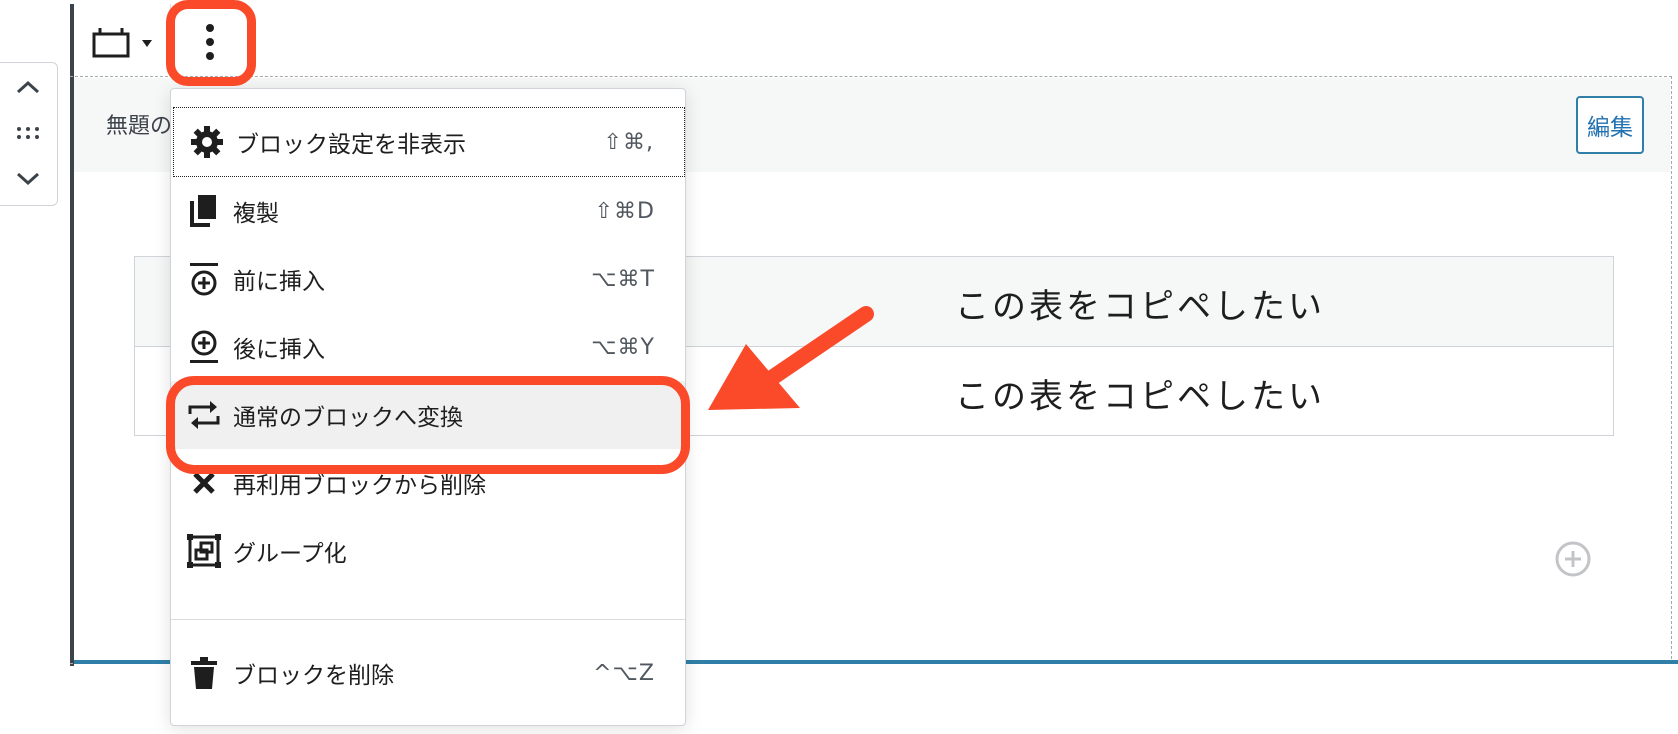 The width and height of the screenshot is (1678, 734). What do you see at coordinates (139, 126) in the screenshot?
I see `reusable-block-title: 無題の` at bounding box center [139, 126].